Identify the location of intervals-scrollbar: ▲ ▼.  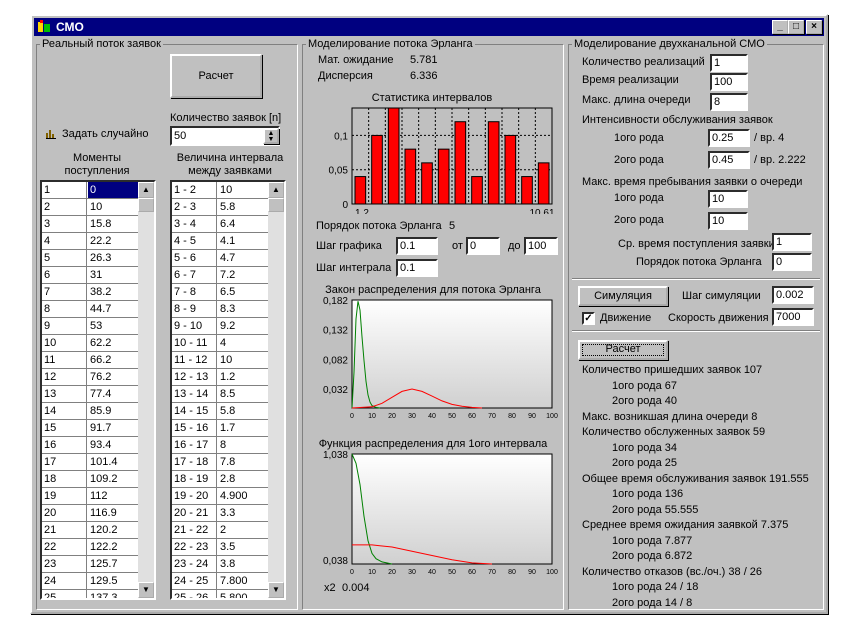
(276, 390).